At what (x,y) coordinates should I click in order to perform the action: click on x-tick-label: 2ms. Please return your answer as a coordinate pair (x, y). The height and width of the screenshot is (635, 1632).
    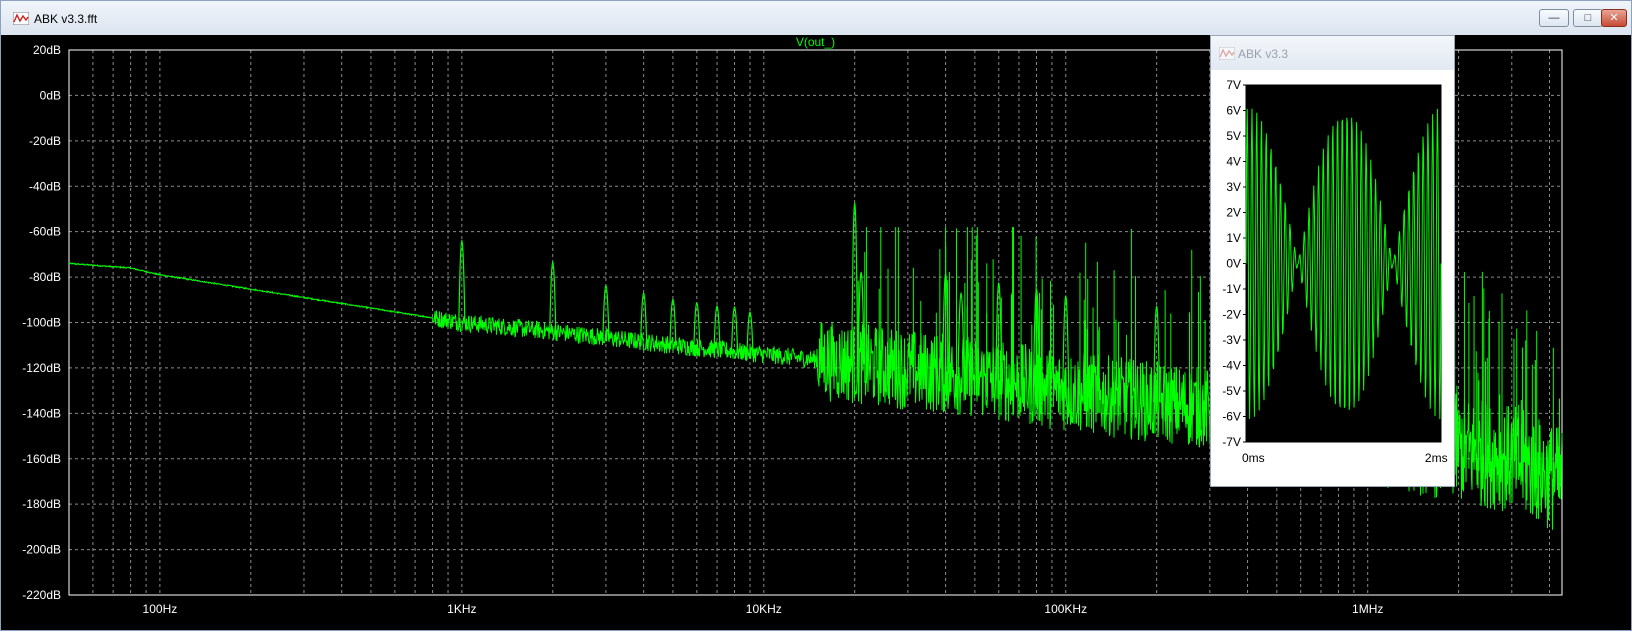
    Looking at the image, I should click on (1436, 458).